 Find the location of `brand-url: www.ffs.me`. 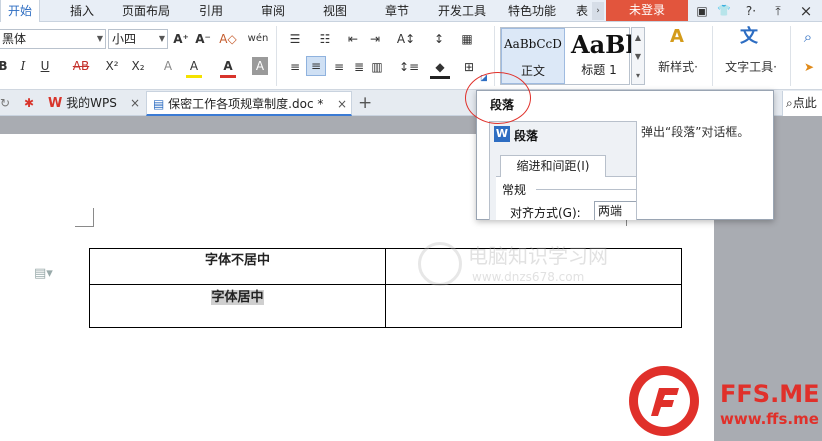

brand-url: www.ffs.me is located at coordinates (769, 419).